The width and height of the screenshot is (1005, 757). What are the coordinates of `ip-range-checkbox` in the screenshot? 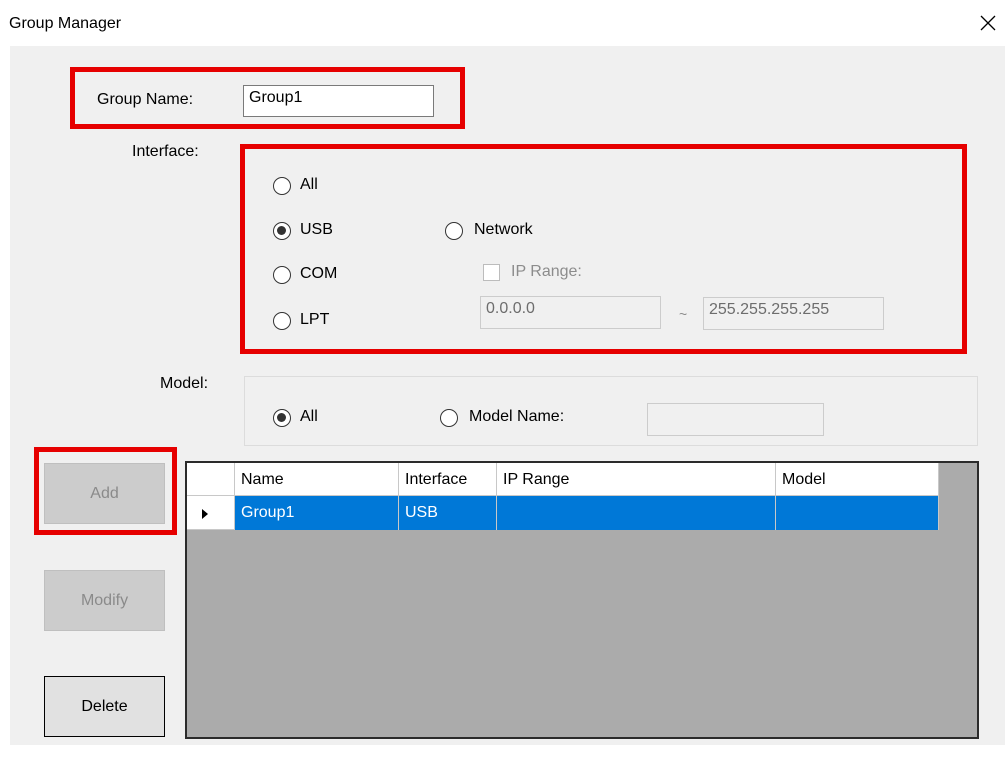 It's located at (491, 272).